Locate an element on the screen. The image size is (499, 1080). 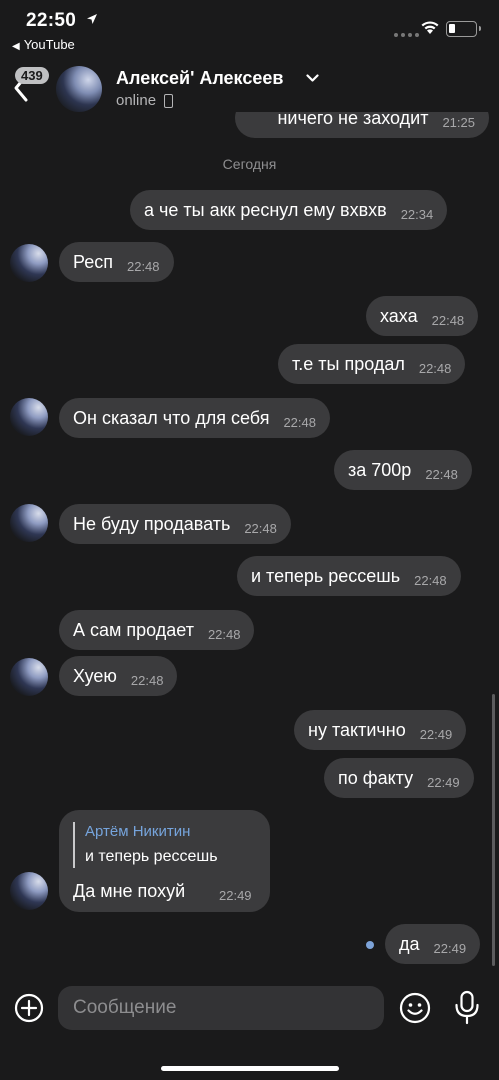
contact-name: Алексей' Алексеев is located at coordinates (199, 78).